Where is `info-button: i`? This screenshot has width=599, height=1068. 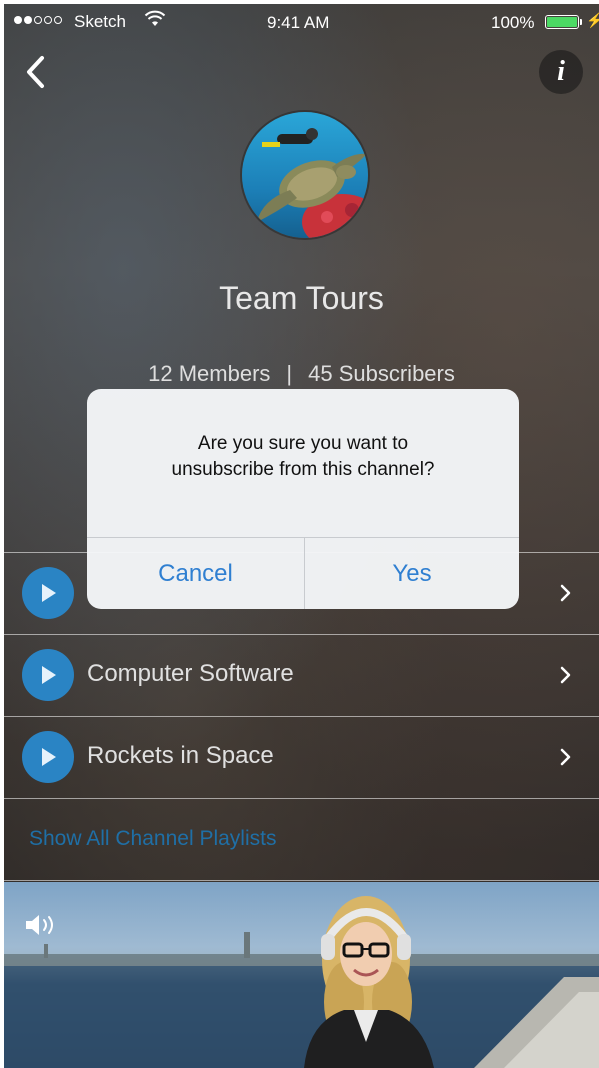 info-button: i is located at coordinates (561, 72).